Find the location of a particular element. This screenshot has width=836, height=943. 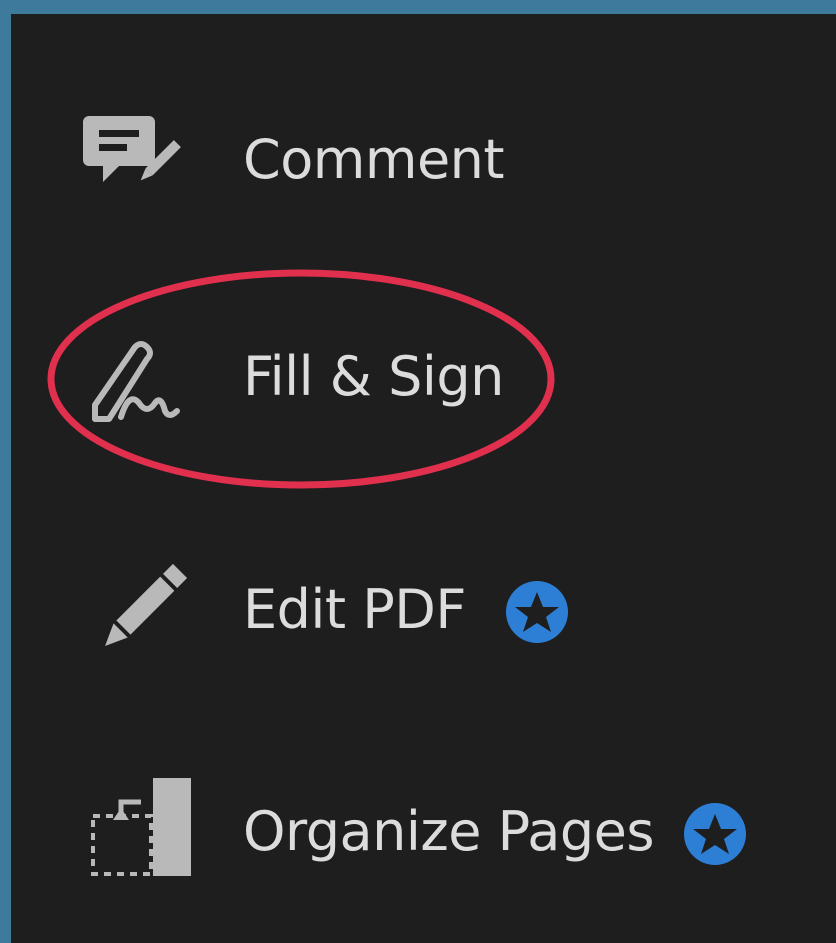

tool-label: Fill & Sign is located at coordinates (373, 376).